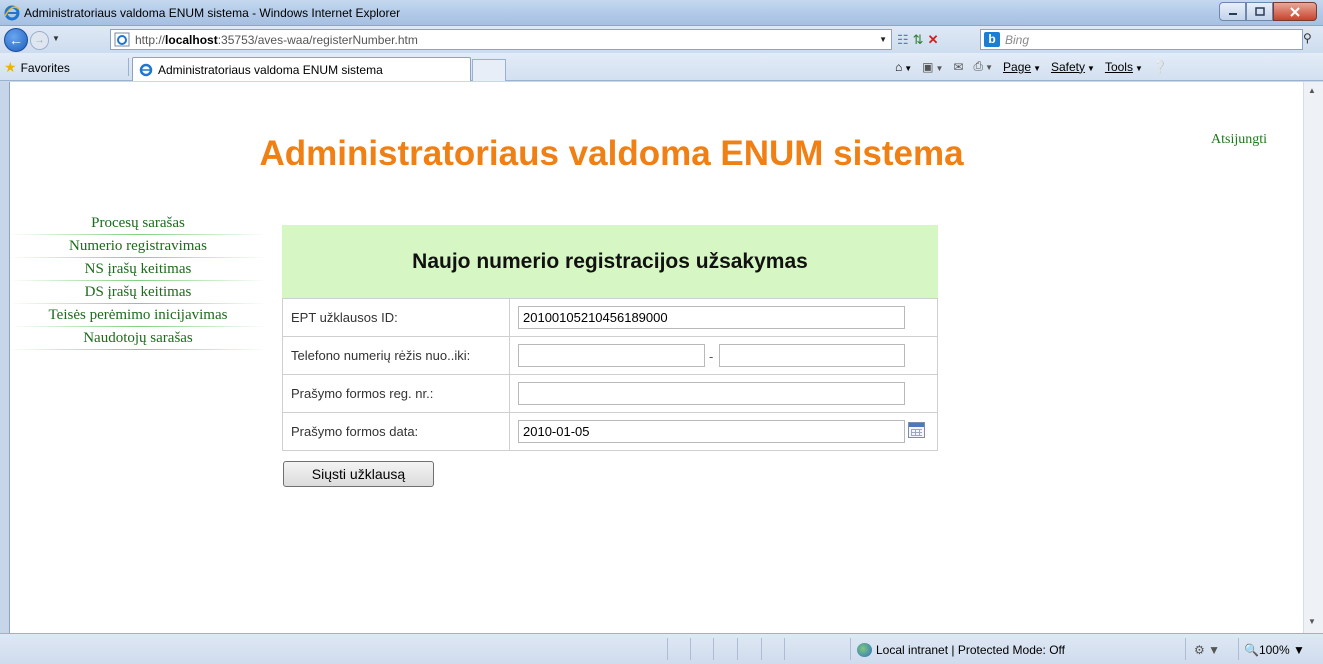  Describe the element at coordinates (1017, 40) in the screenshot. I see `search-placeholder: Bing` at that location.